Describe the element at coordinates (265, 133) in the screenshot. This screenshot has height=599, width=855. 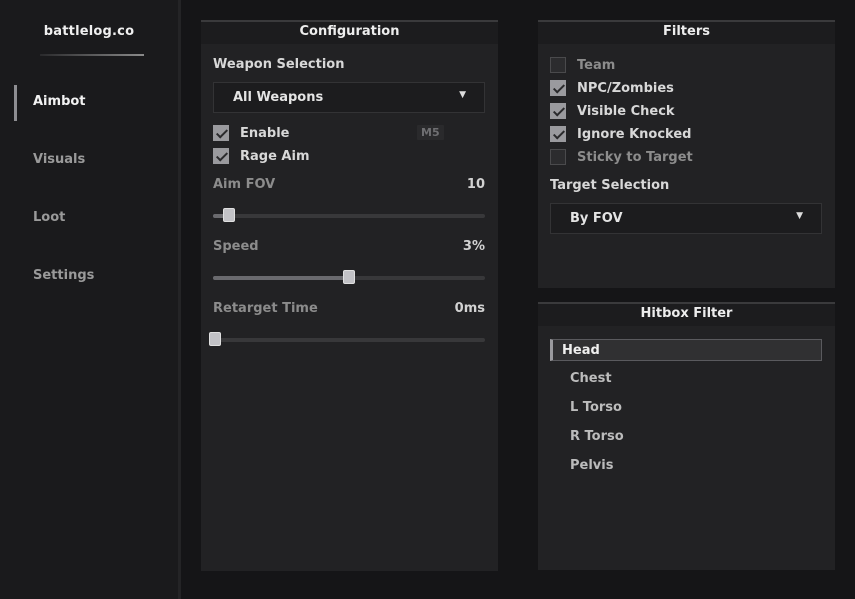
I see `enable-label: Enable` at that location.